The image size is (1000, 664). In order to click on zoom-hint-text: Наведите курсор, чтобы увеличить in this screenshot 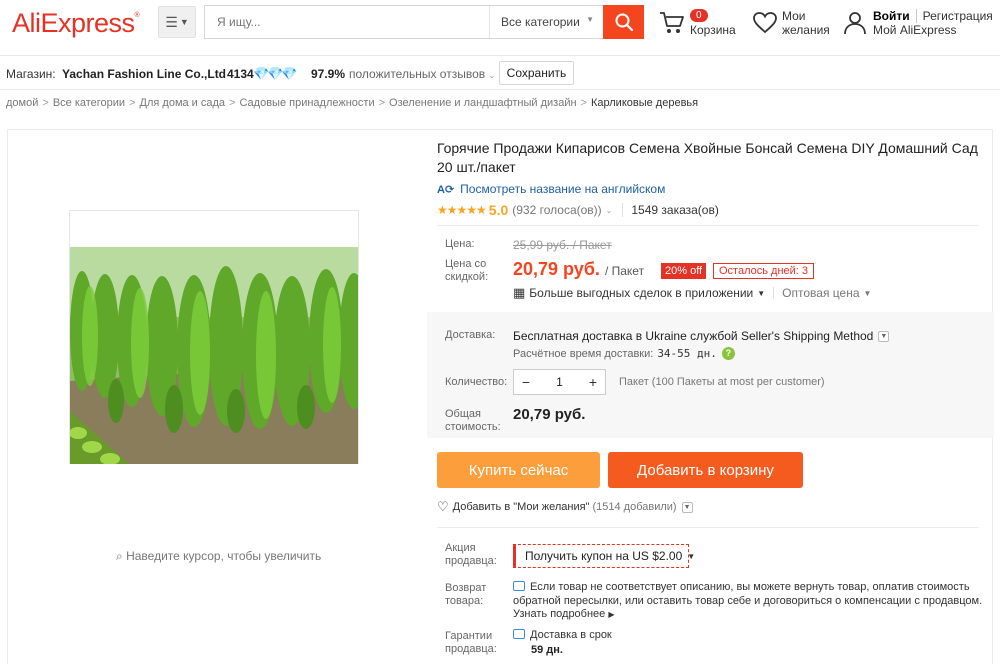, I will do `click(224, 556)`.